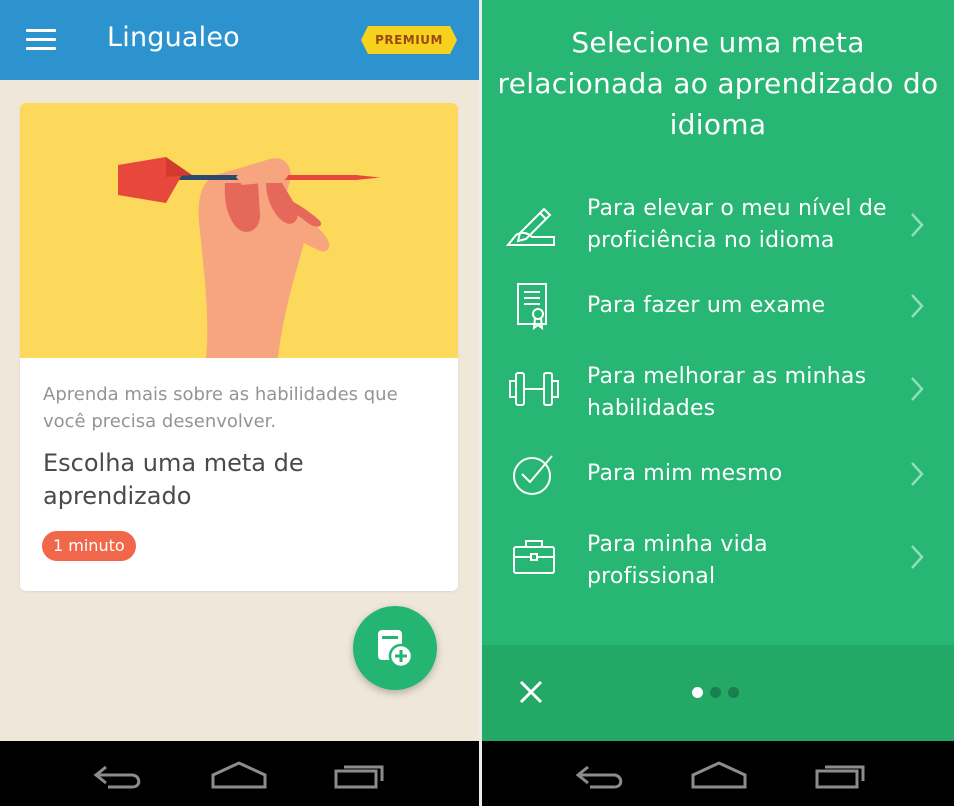 This screenshot has width=954, height=806. Describe the element at coordinates (173, 479) in the screenshot. I see `card-title: Escolha uma meta de aprendizado` at that location.